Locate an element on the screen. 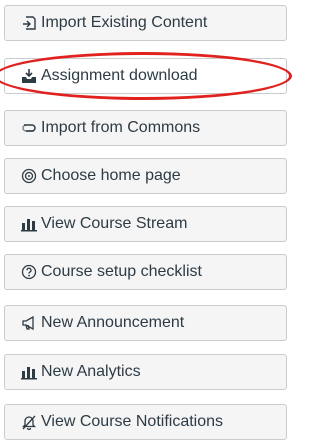  download-tray-icon is located at coordinates (29, 76).